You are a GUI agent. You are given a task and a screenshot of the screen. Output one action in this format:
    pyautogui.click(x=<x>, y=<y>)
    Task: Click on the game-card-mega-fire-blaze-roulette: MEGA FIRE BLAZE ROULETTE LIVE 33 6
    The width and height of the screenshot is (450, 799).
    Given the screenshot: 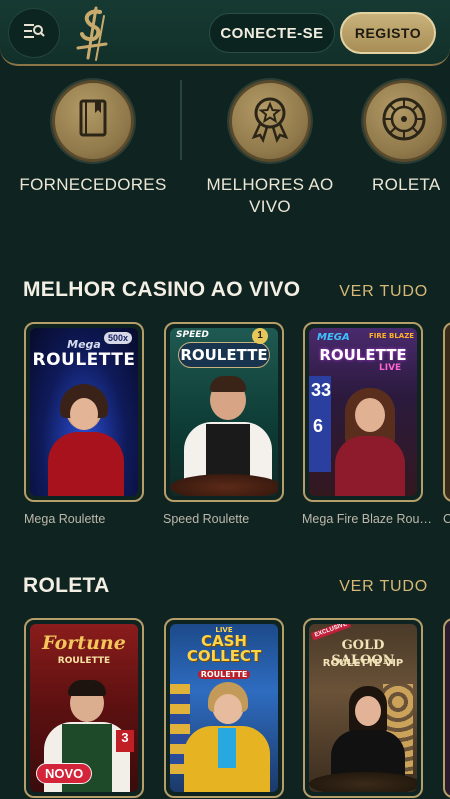 What is the action you would take?
    pyautogui.click(x=363, y=412)
    